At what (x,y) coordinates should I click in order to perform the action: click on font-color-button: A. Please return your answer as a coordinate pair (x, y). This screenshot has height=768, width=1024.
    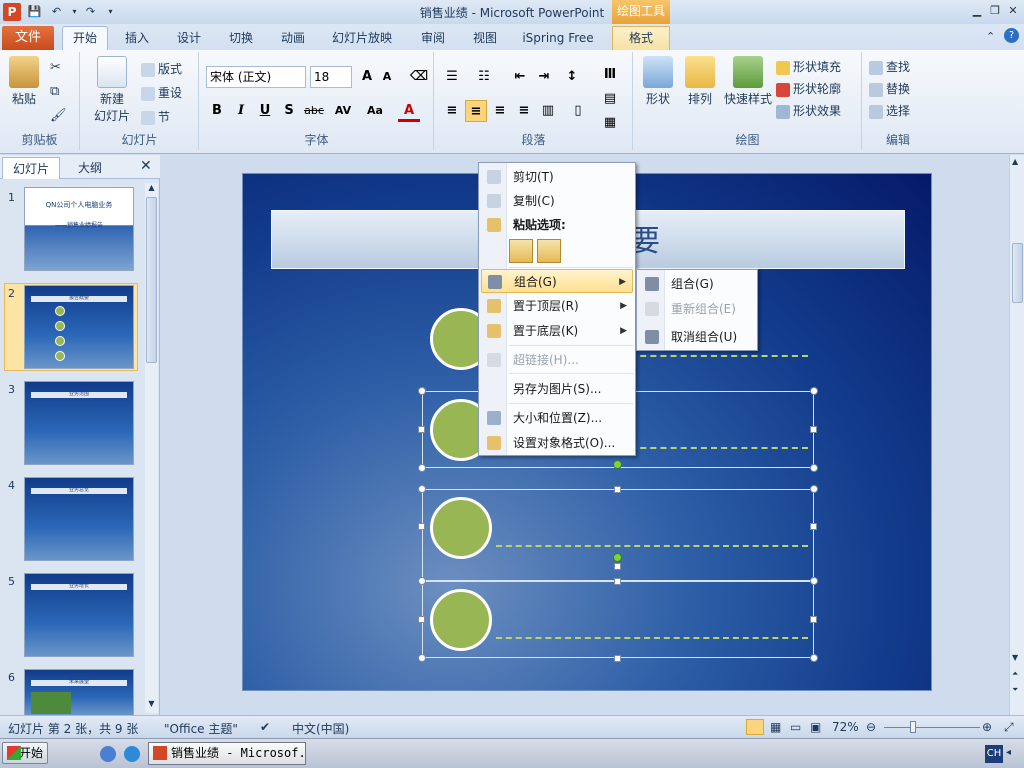
    Looking at the image, I should click on (409, 111).